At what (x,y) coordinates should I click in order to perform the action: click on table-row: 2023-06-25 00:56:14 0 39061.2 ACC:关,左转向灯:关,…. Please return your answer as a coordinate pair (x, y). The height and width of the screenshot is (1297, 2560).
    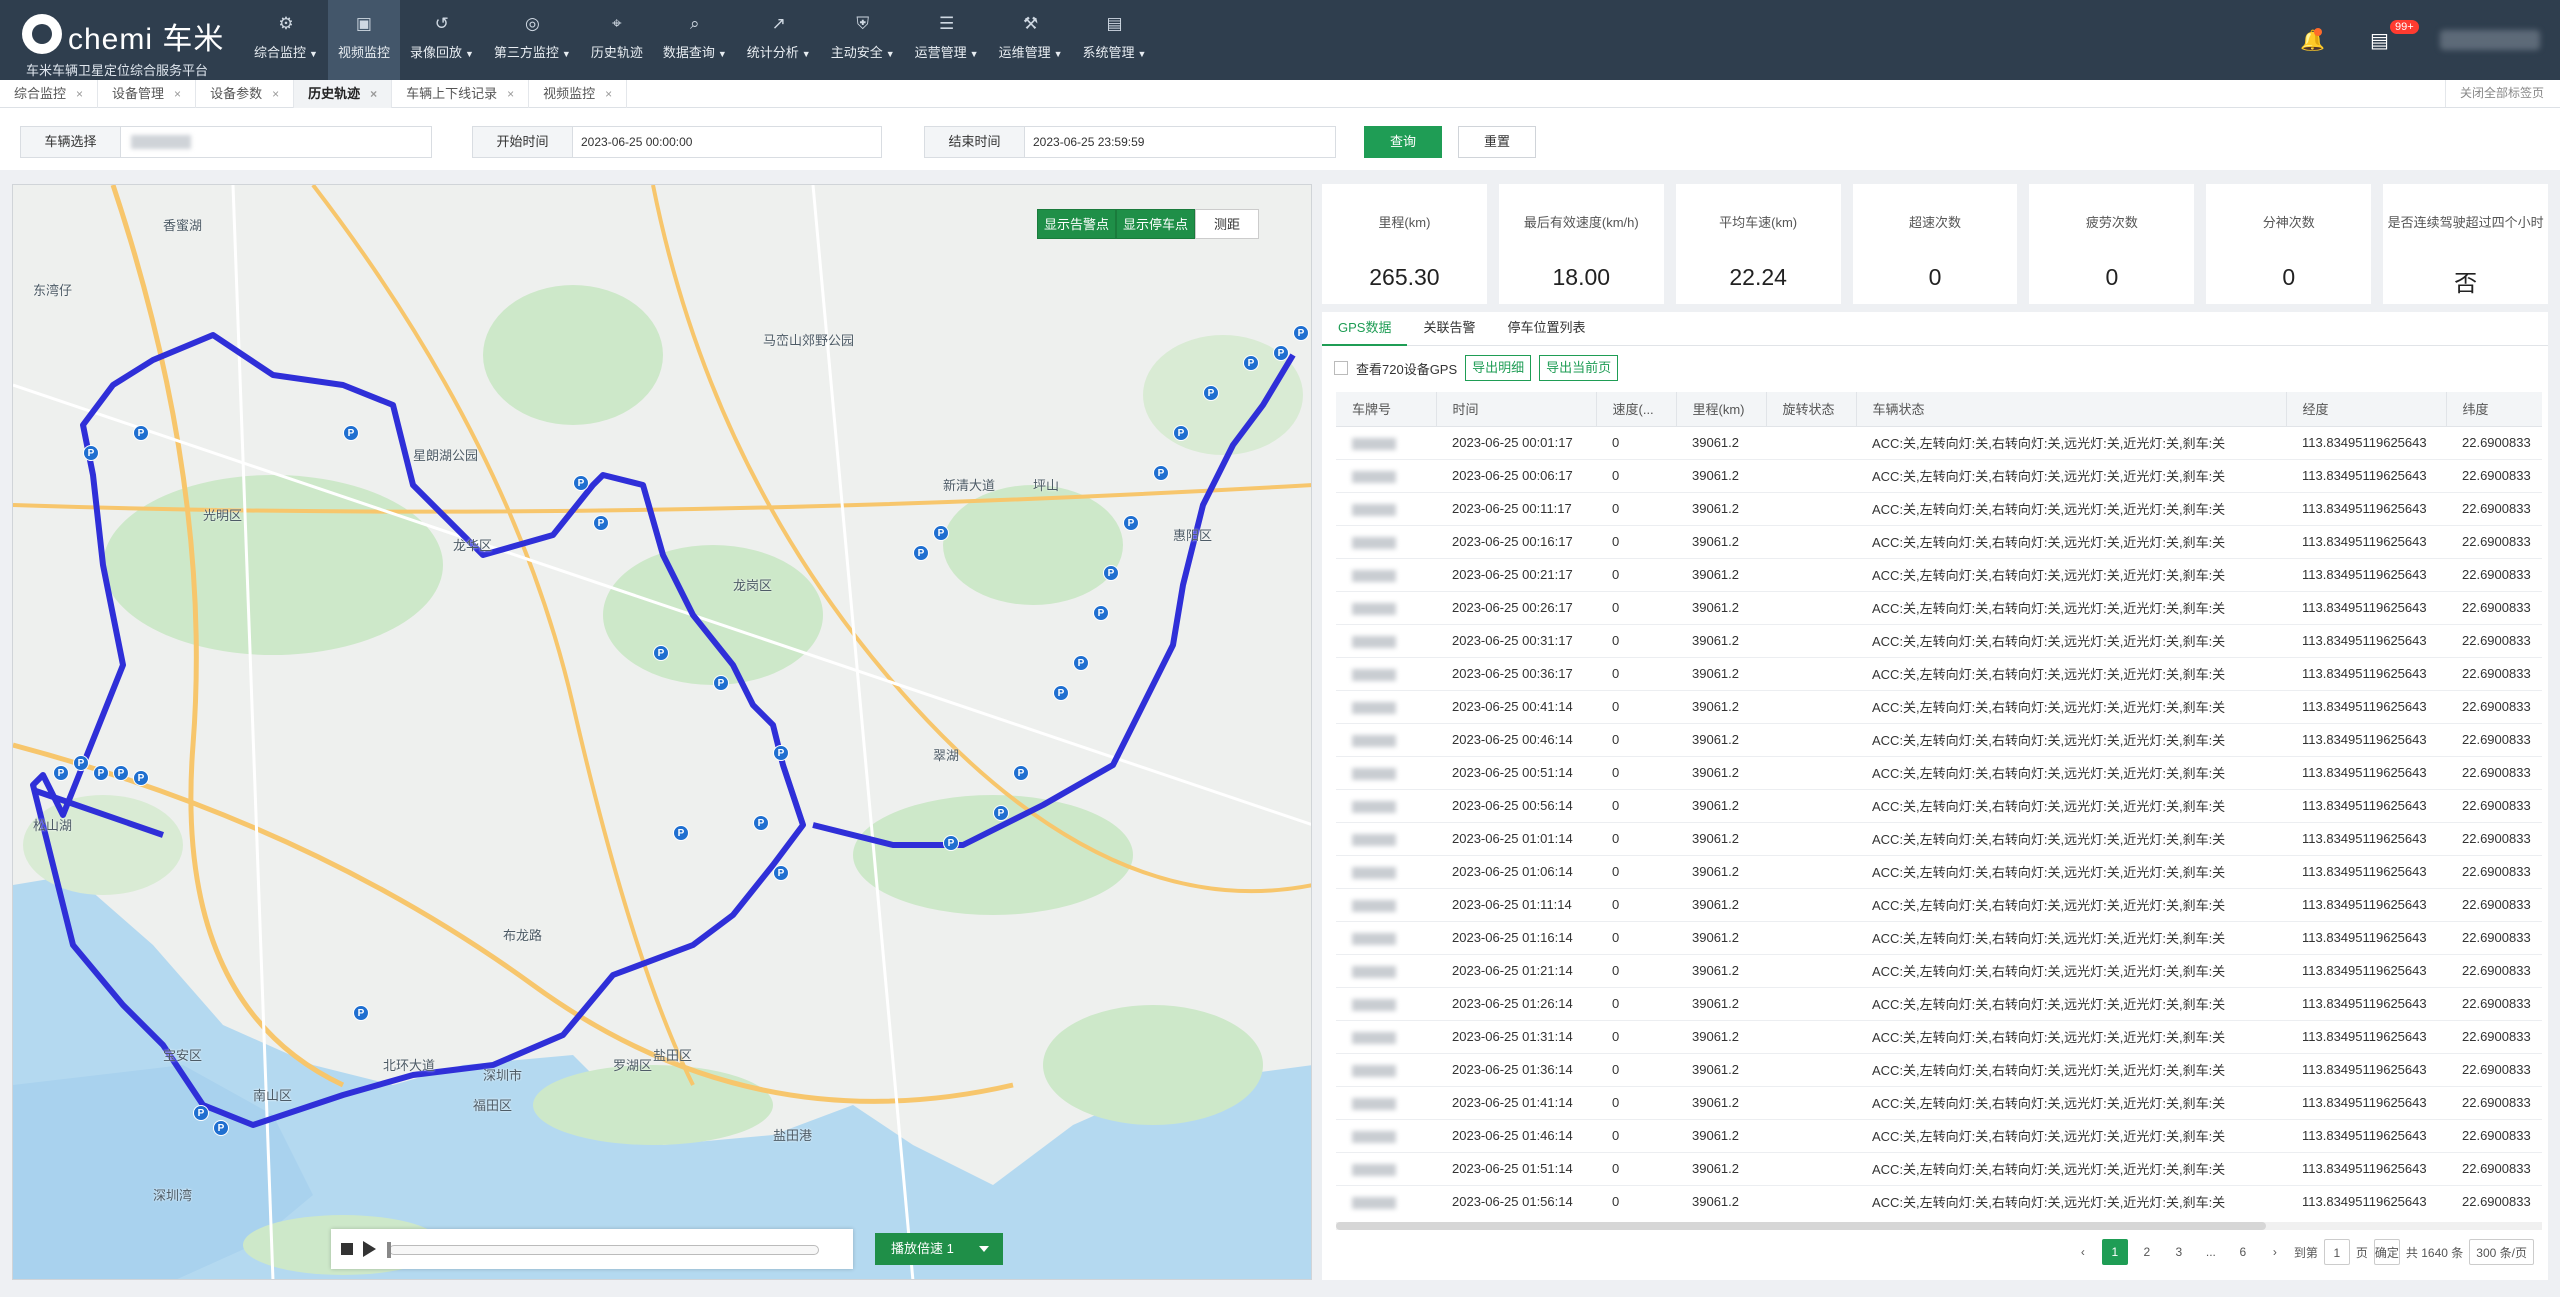
    Looking at the image, I should click on (1939, 806).